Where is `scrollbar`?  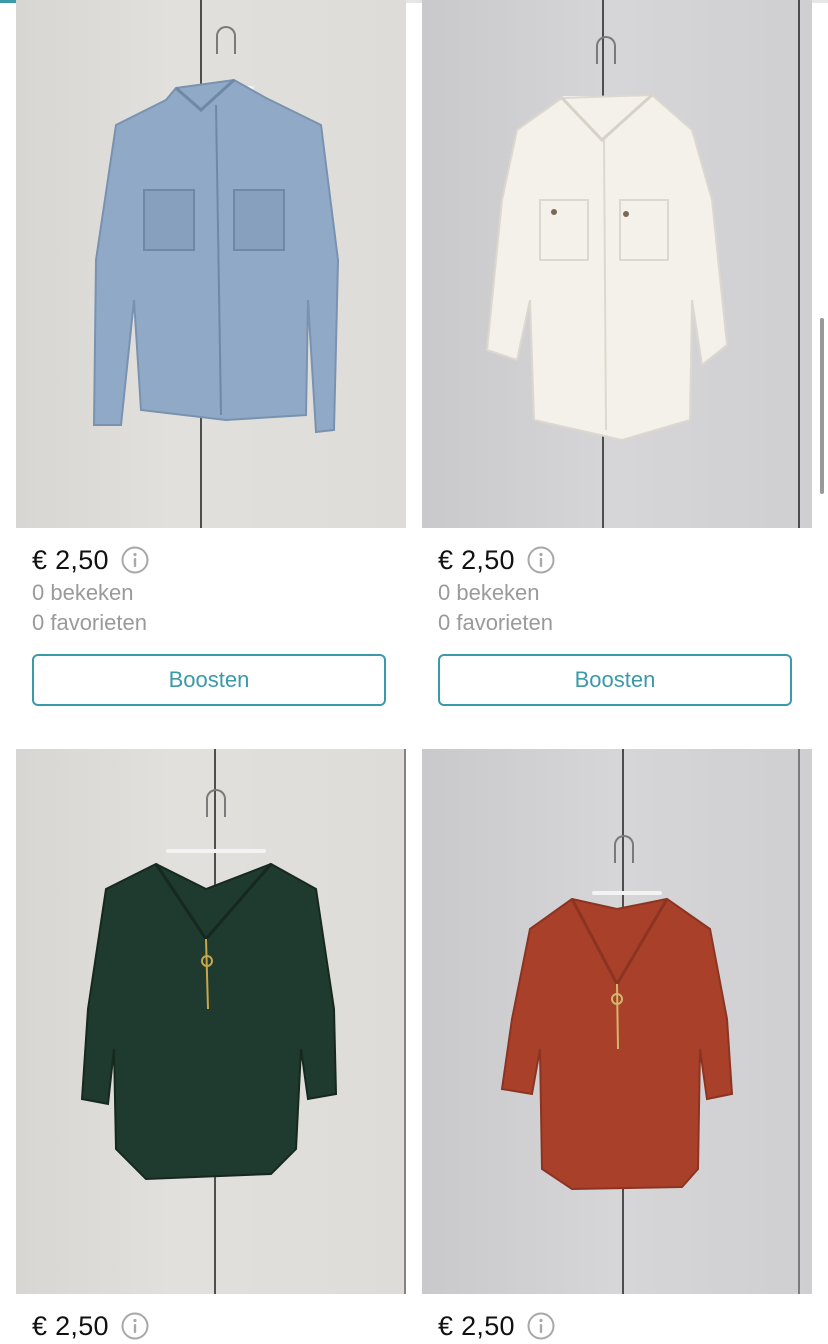 scrollbar is located at coordinates (822, 406).